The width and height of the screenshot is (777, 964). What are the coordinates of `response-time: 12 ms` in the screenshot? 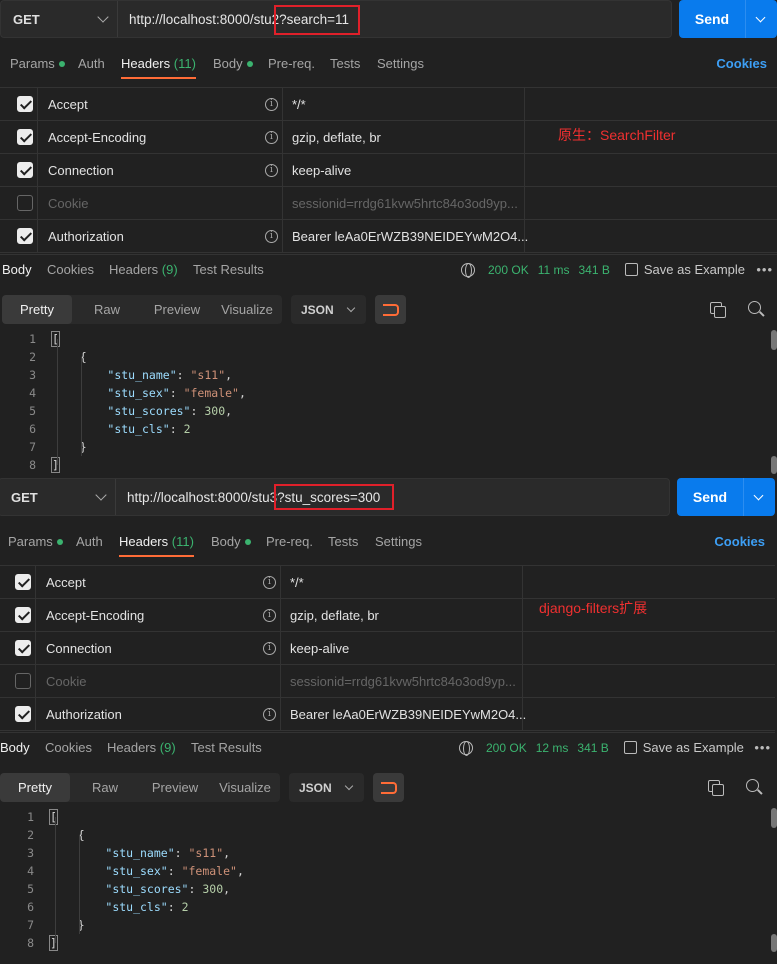 It's located at (552, 748).